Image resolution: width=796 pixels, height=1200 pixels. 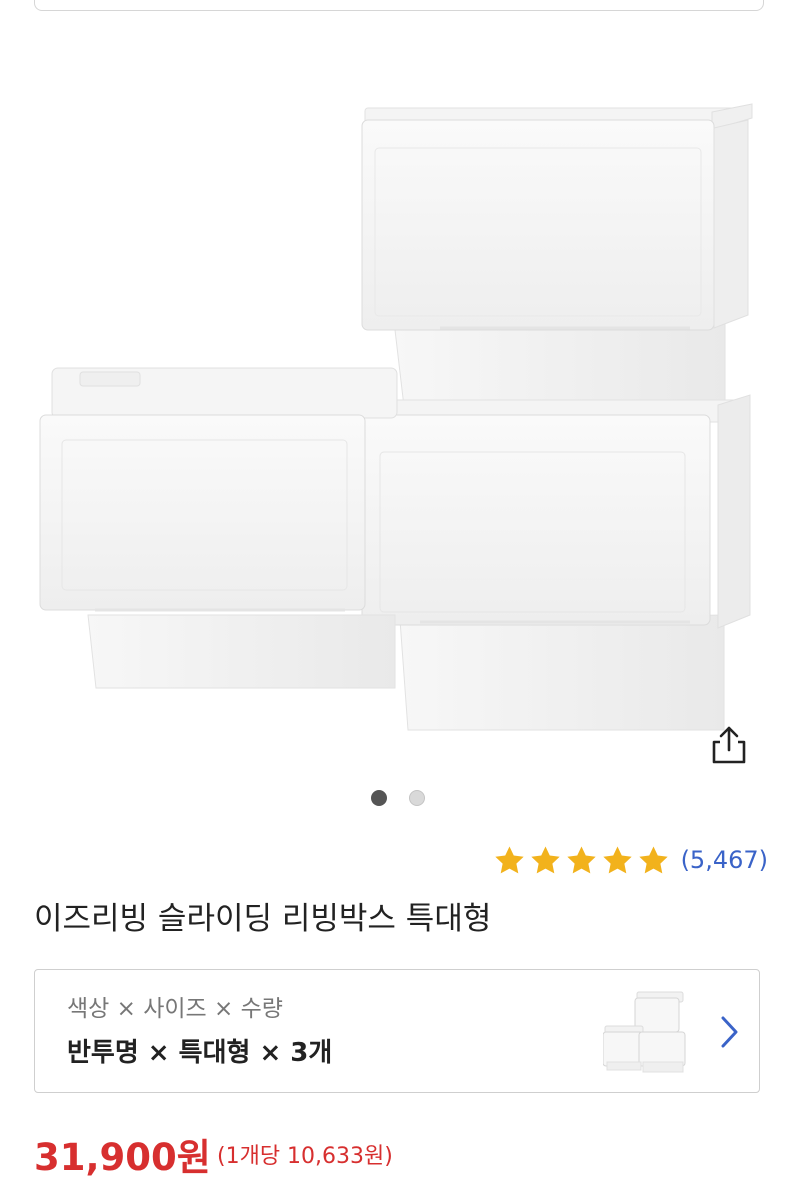 What do you see at coordinates (557, 259) in the screenshot?
I see `top-box` at bounding box center [557, 259].